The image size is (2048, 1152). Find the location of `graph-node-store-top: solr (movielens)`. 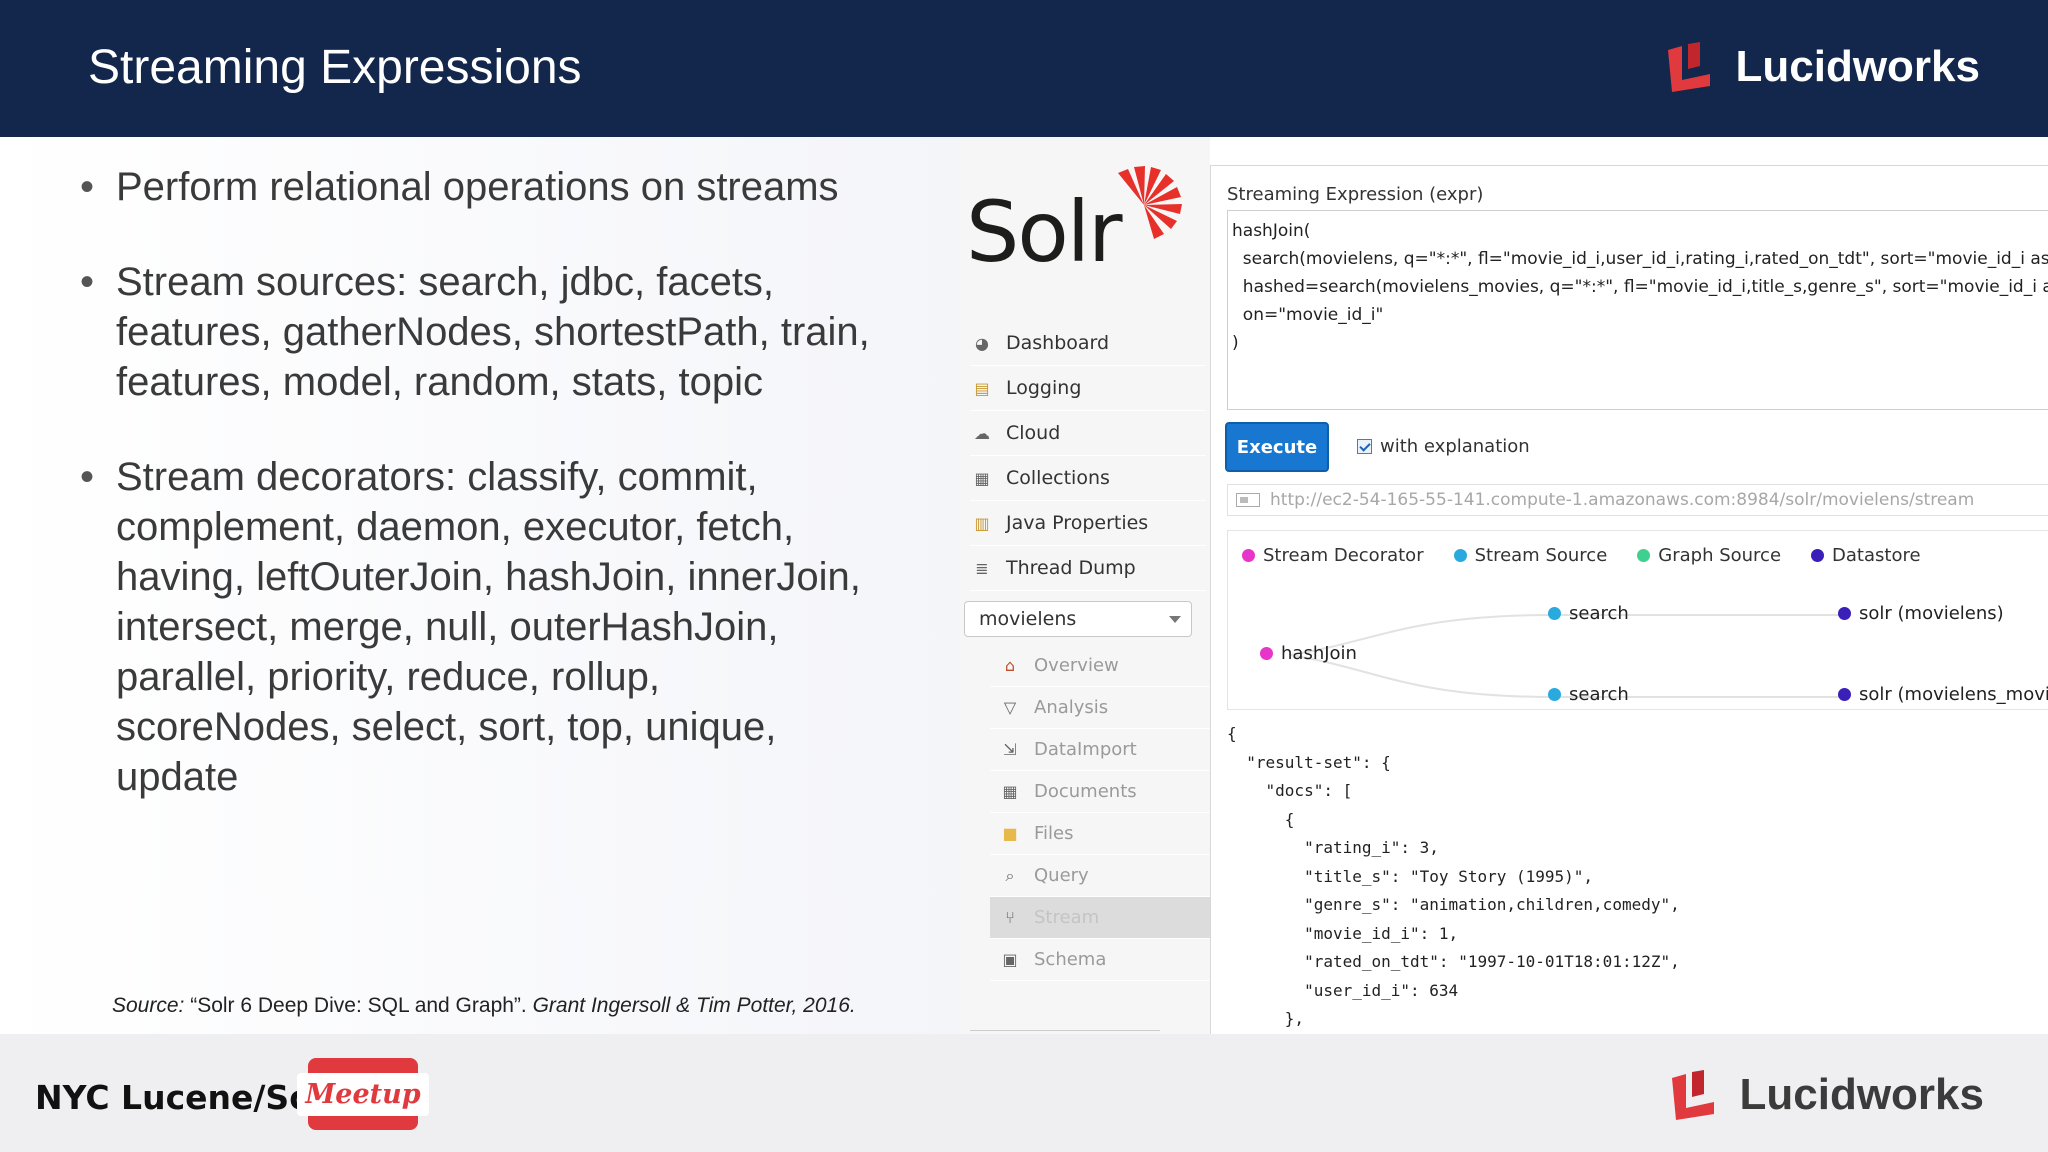

graph-node-store-top: solr (movielens) is located at coordinates (1921, 613).